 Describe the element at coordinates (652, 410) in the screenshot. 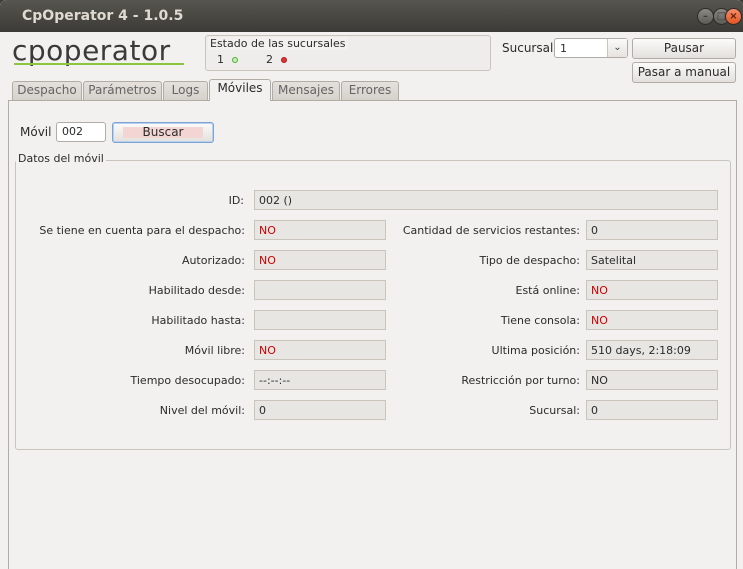

I see `sucursal-detail-value: 0` at that location.